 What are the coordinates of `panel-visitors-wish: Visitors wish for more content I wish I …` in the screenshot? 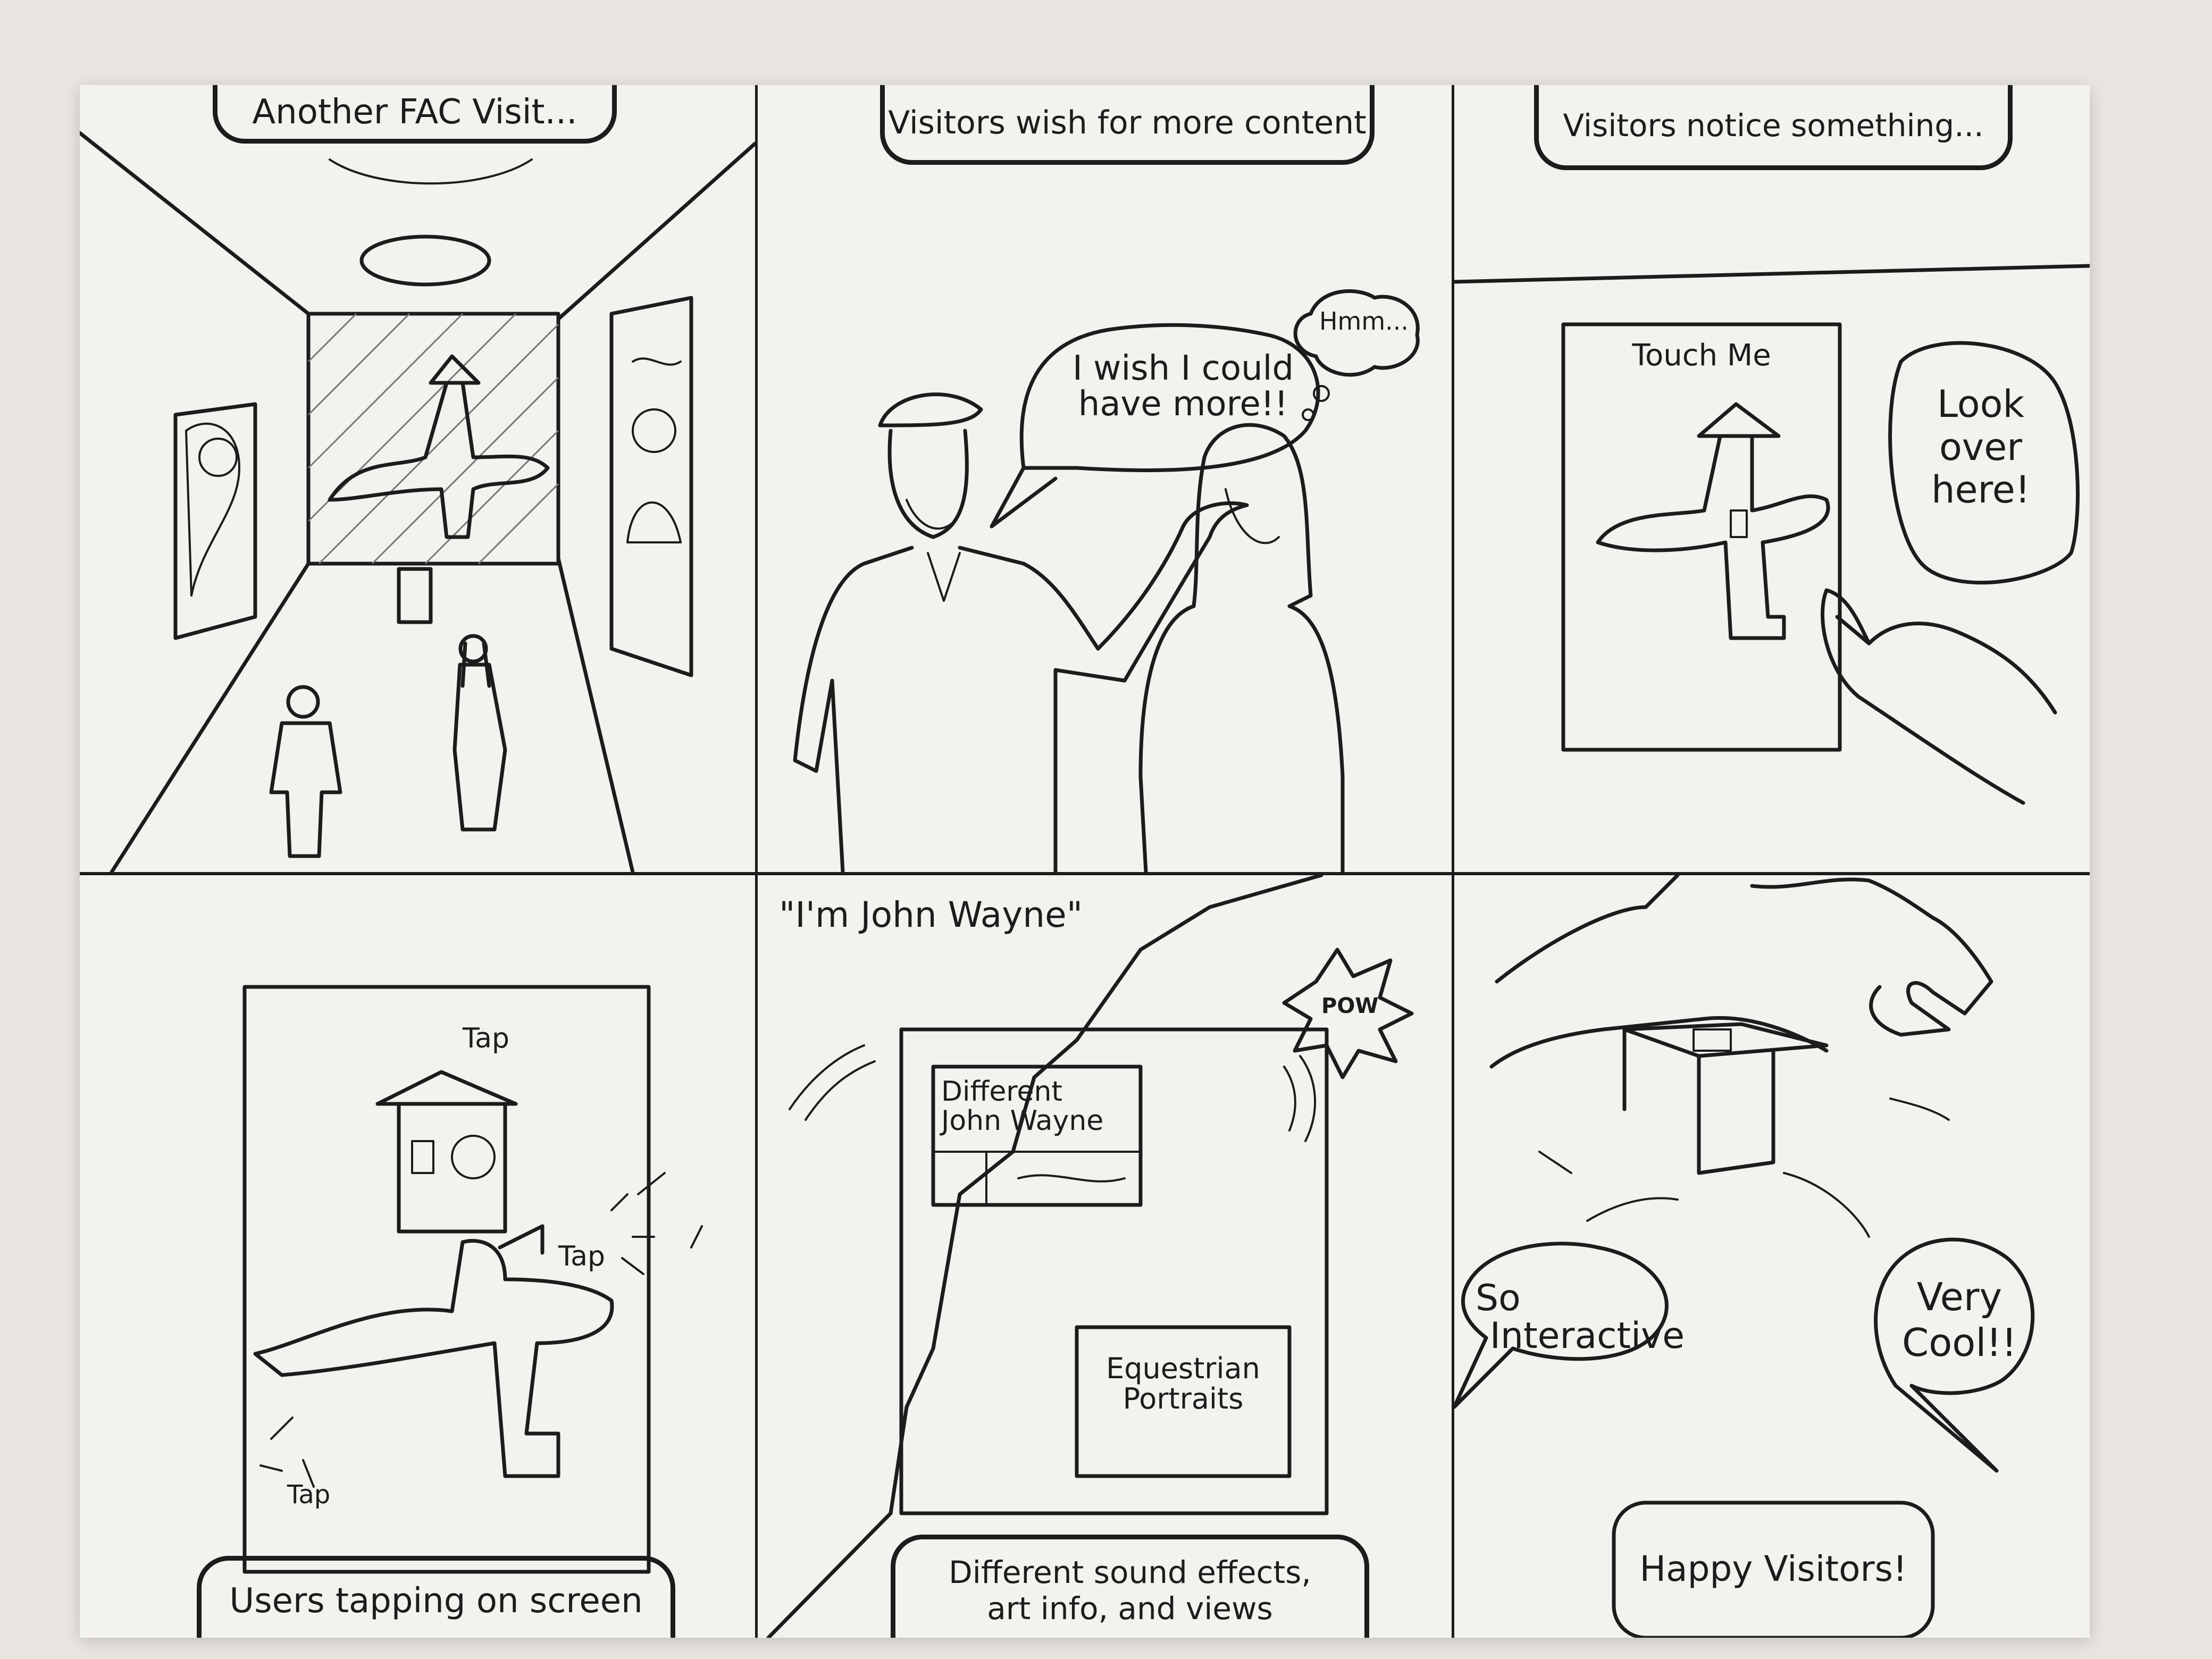 It's located at (1105, 478).